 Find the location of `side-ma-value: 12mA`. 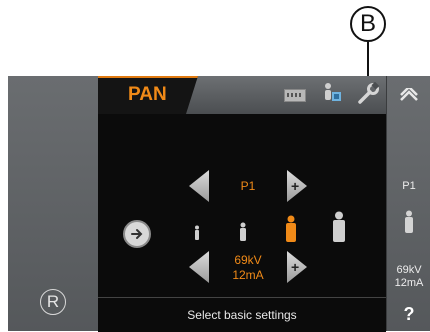

side-ma-value: 12mA is located at coordinates (409, 283).